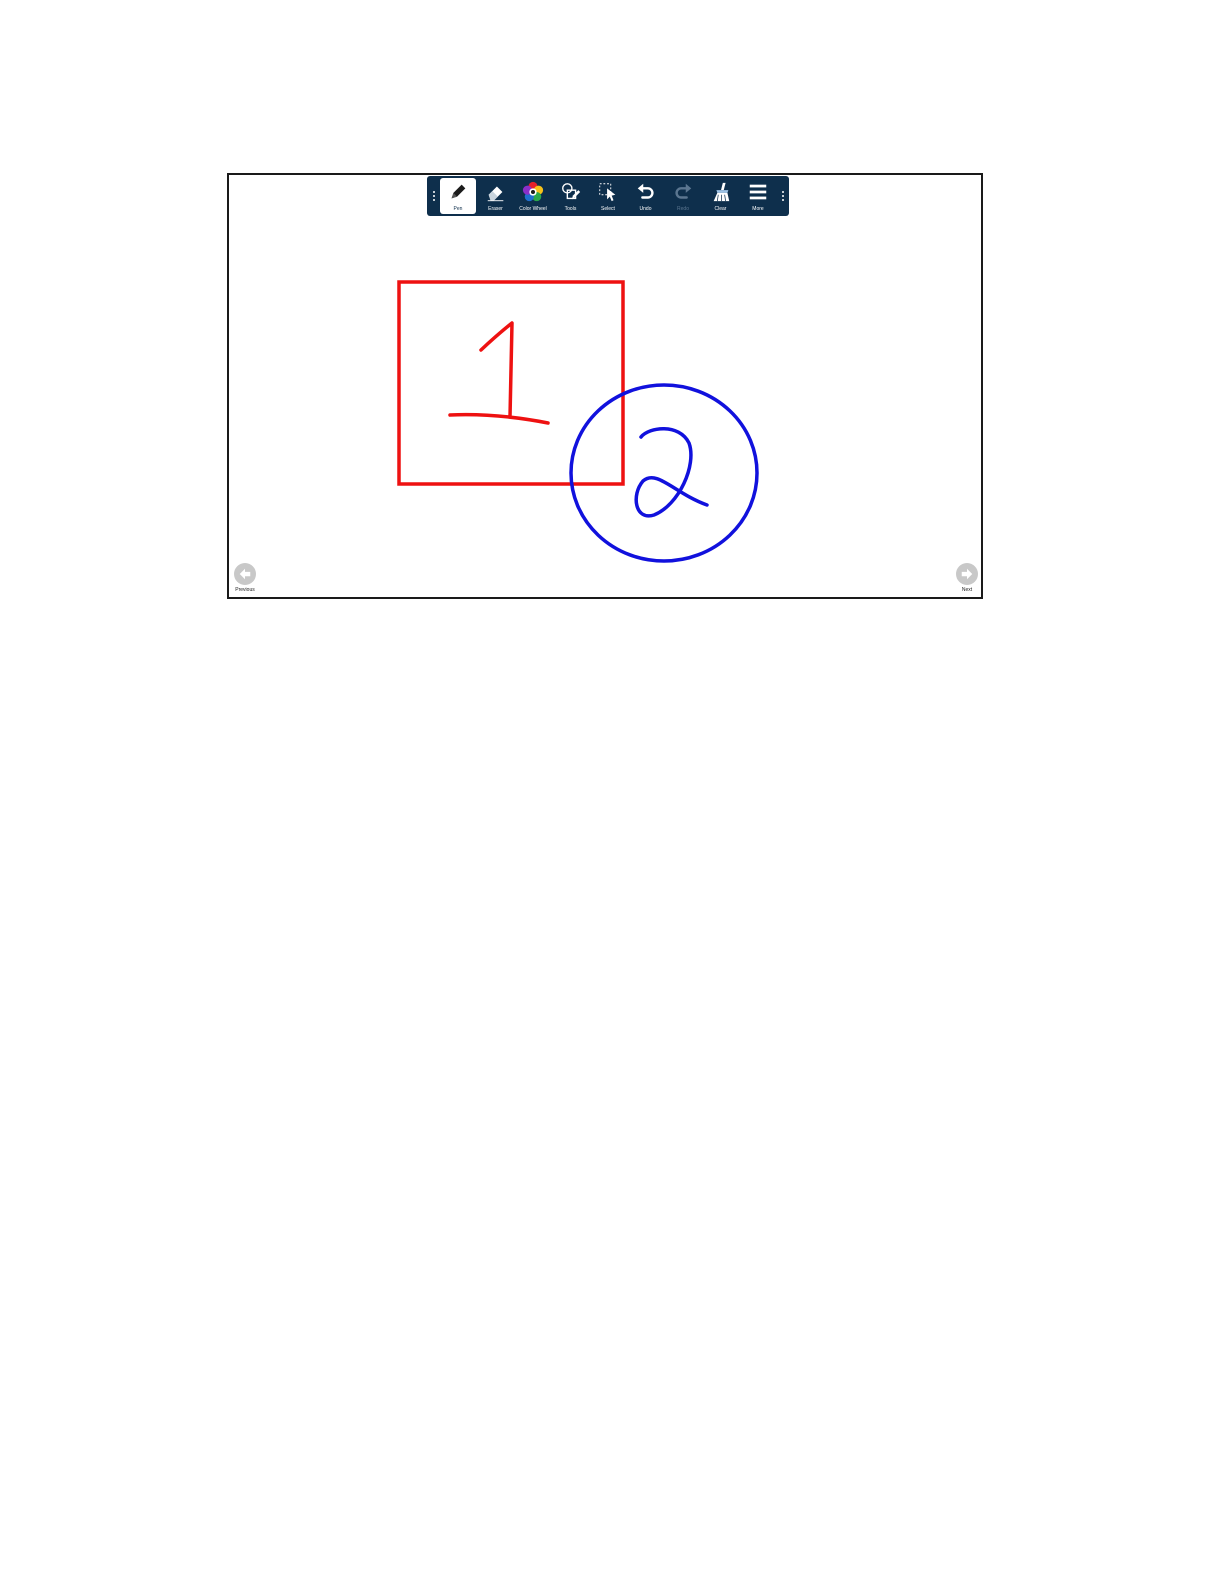 This screenshot has height=1584, width=1224. I want to click on arrow-left-icon, so click(245, 574).